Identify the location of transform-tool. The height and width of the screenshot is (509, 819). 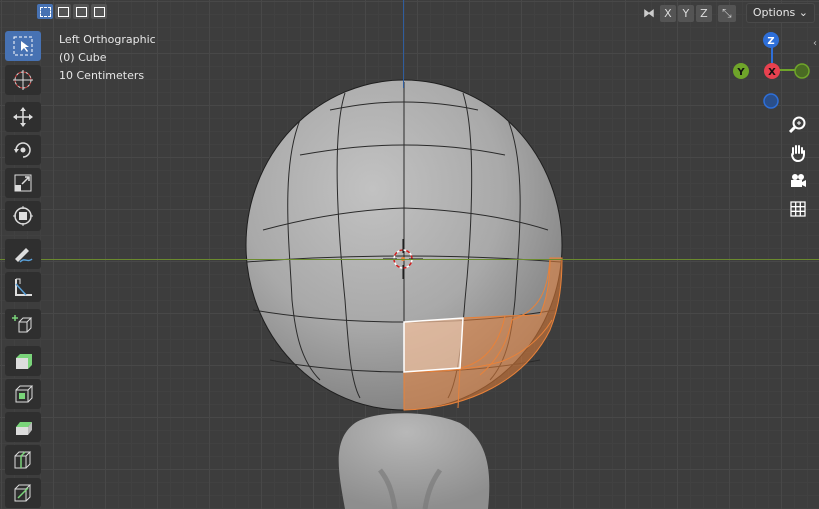
(23, 216).